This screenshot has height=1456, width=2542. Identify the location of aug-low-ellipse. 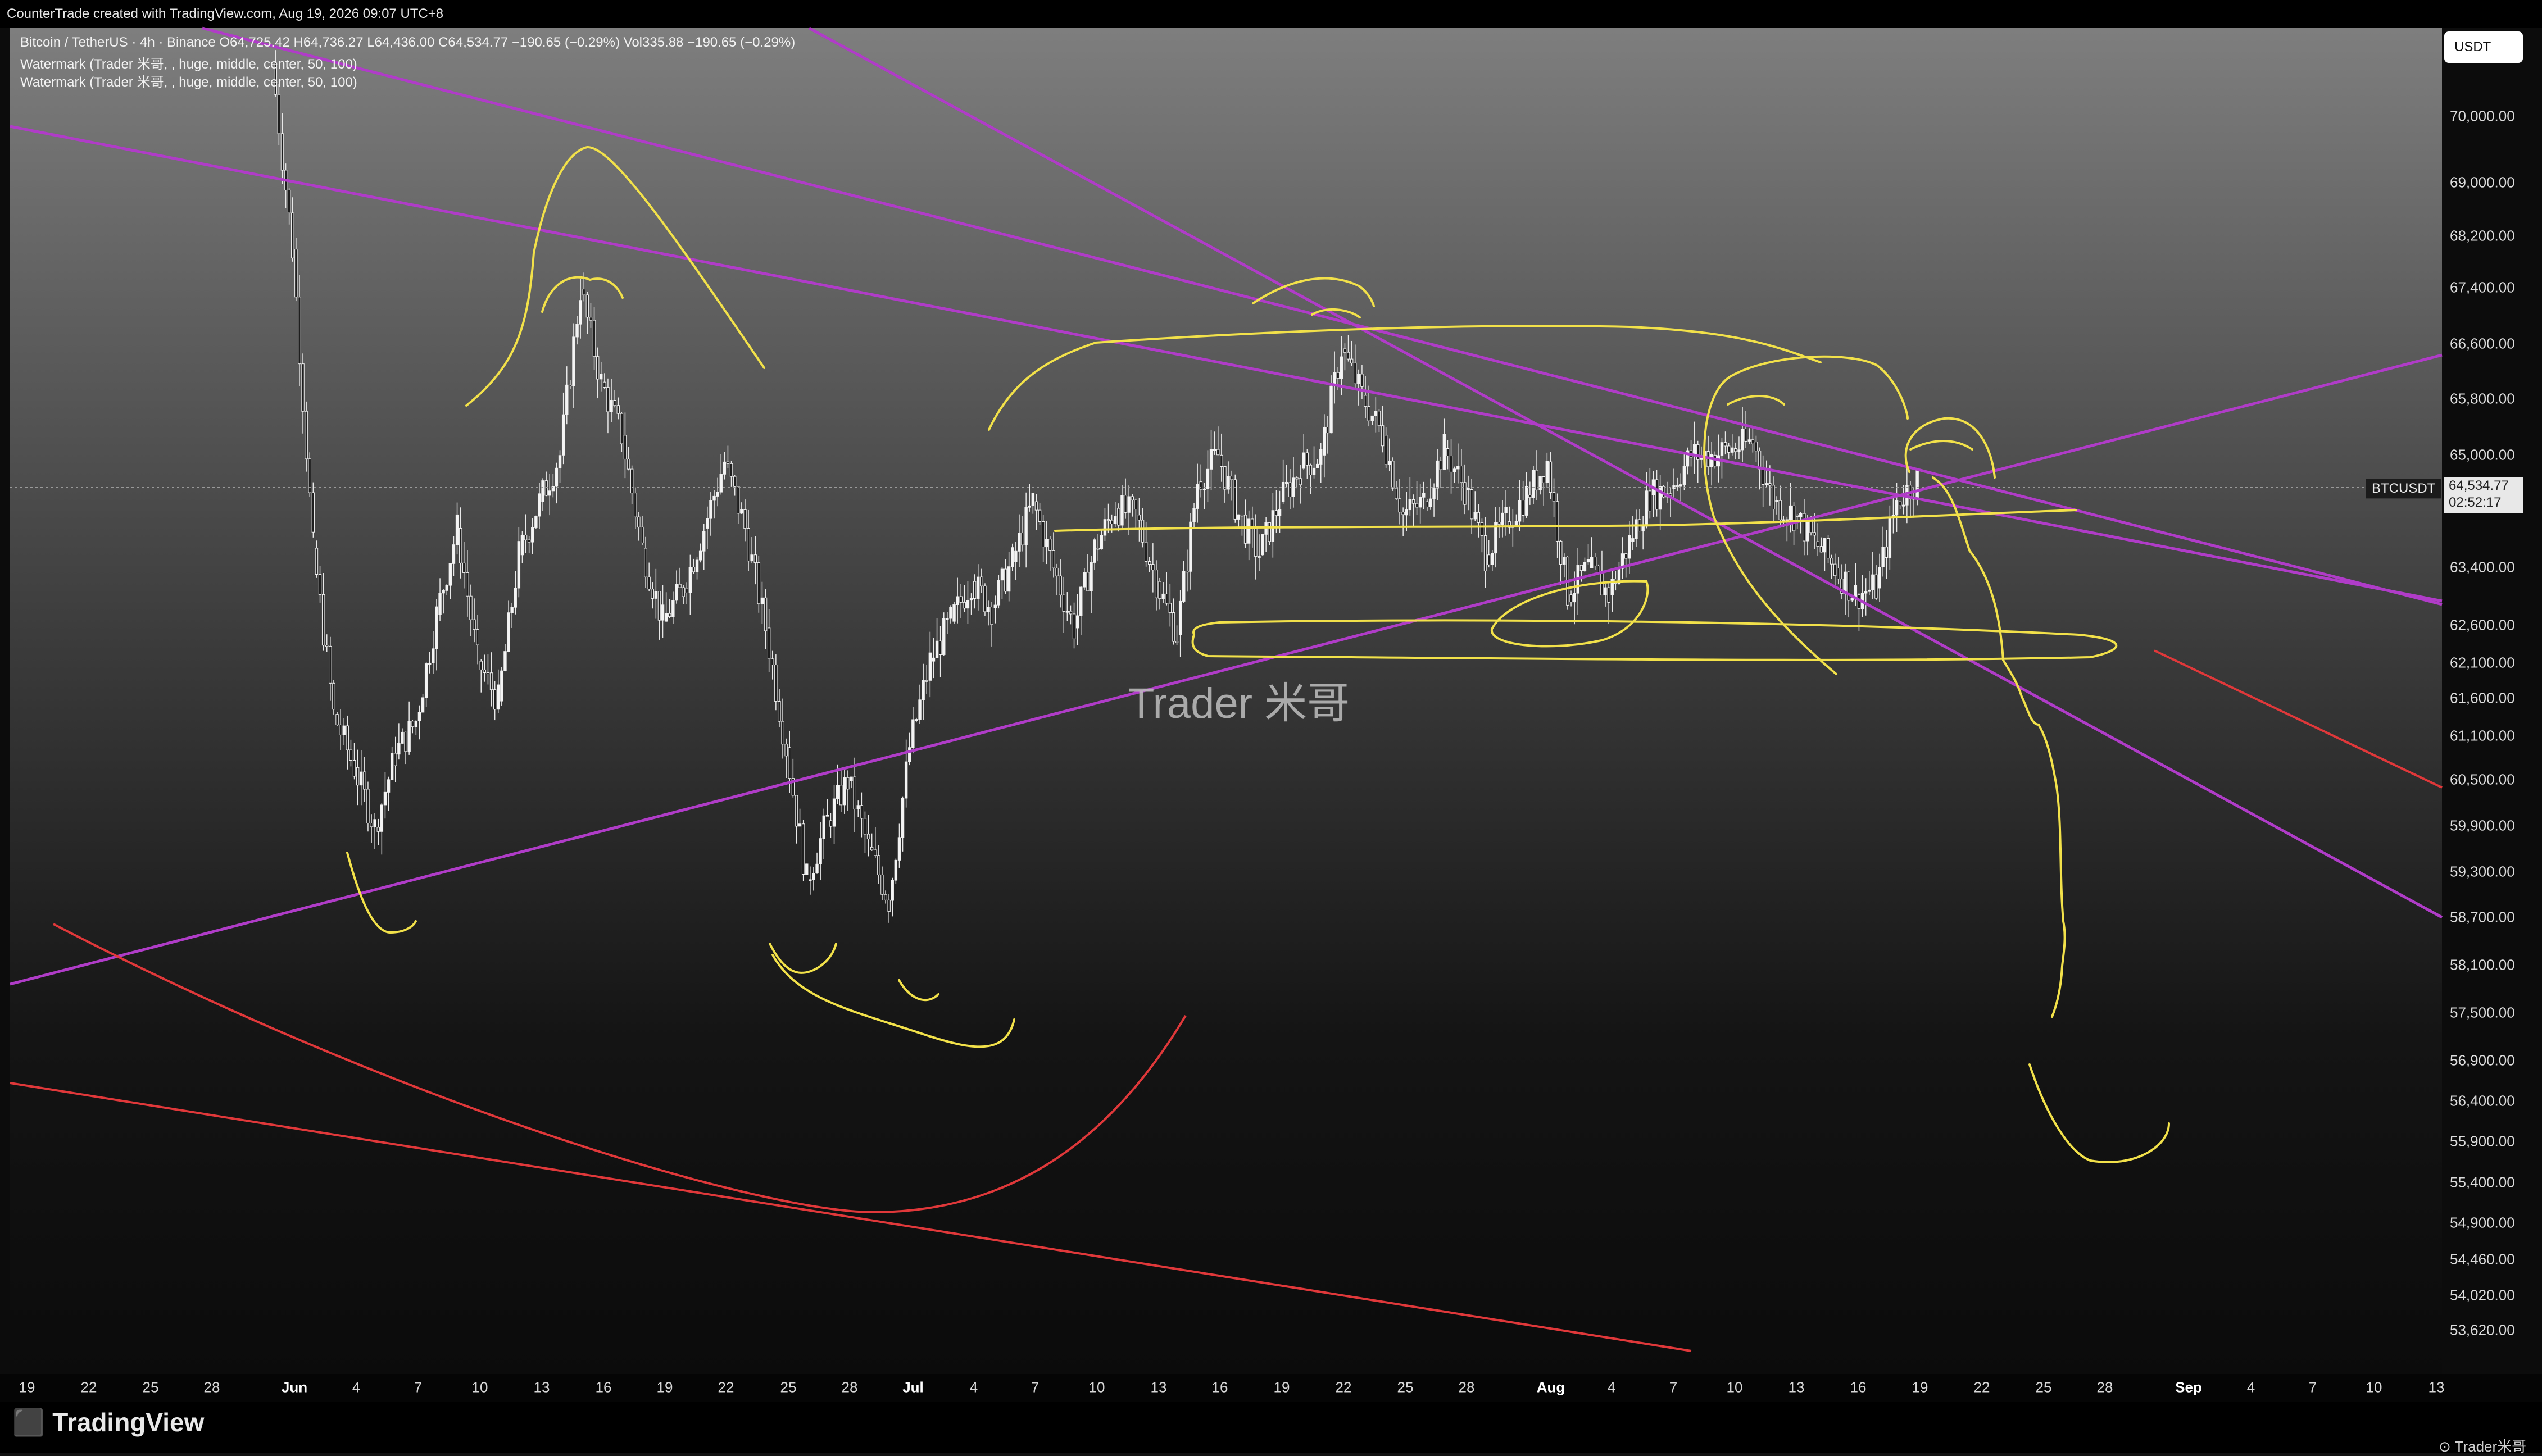
(1570, 614).